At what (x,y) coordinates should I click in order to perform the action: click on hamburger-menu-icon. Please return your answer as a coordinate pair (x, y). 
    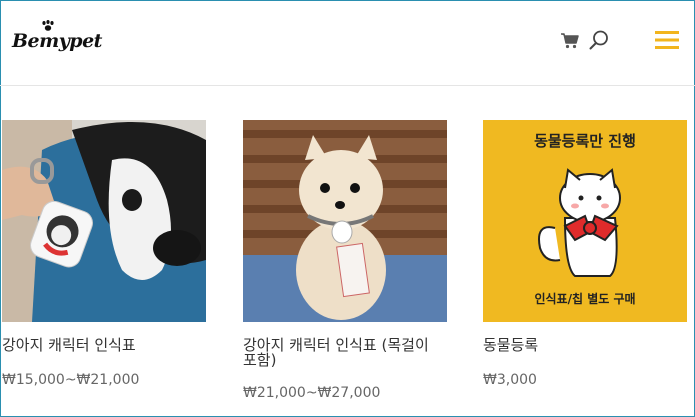
    Looking at the image, I should click on (667, 40).